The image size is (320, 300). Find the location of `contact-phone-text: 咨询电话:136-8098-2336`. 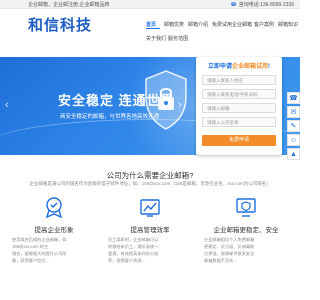

contact-phone-text: 咨询电话:136-8098-2336 is located at coordinates (266, 5).